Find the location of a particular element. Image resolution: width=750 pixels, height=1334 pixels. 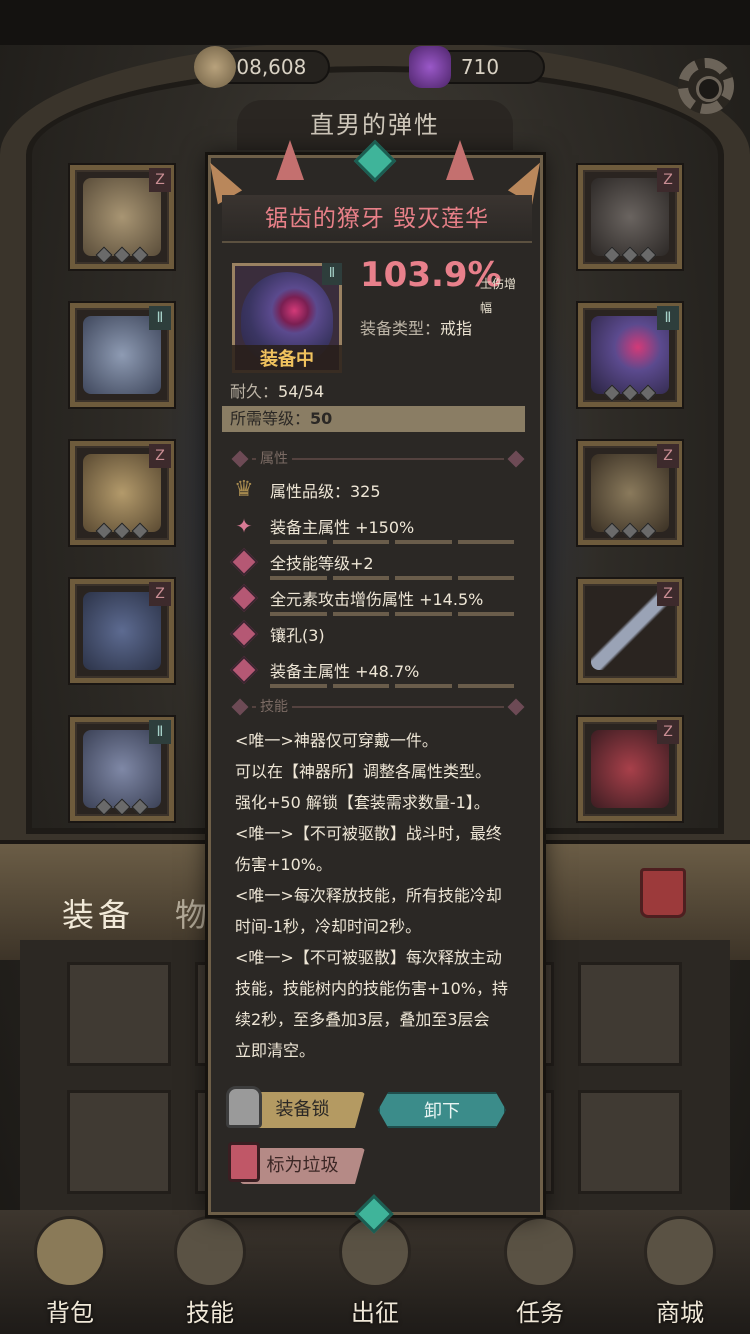

lock-icon is located at coordinates (244, 1107).